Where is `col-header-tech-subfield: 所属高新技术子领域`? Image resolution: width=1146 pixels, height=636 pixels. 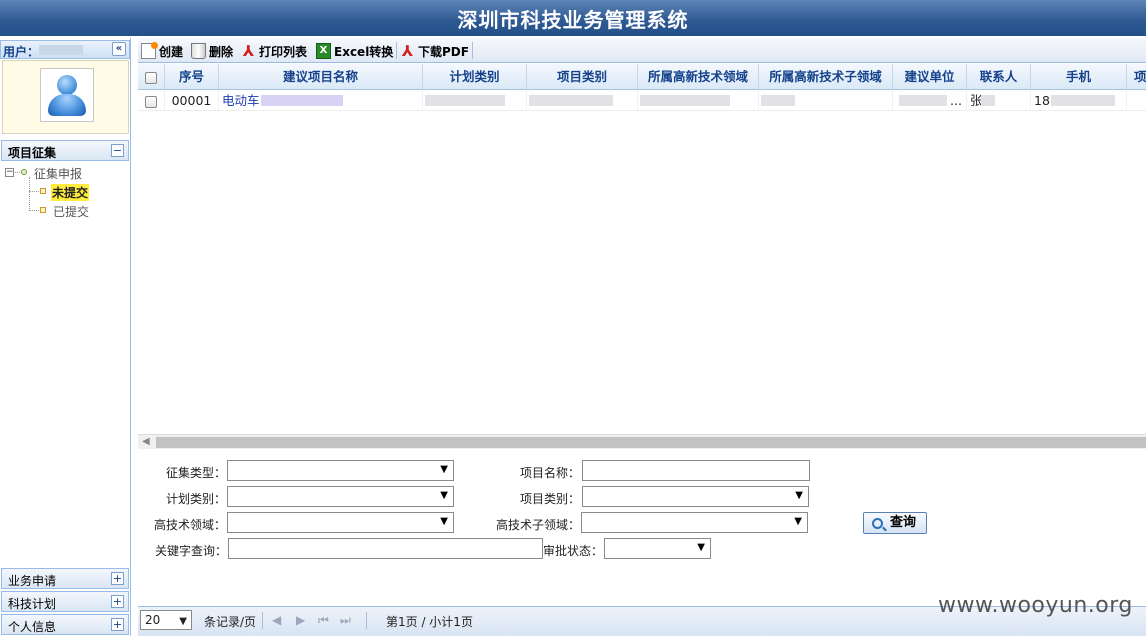 col-header-tech-subfield: 所属高新技术子领域 is located at coordinates (826, 77).